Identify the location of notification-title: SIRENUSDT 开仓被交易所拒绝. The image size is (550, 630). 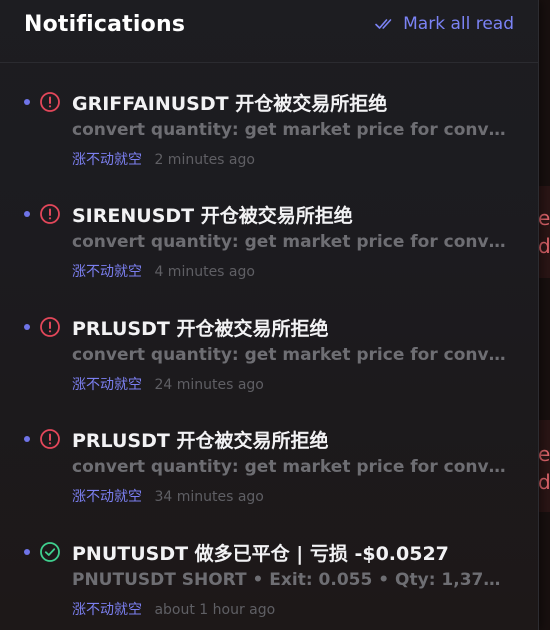
(212, 216).